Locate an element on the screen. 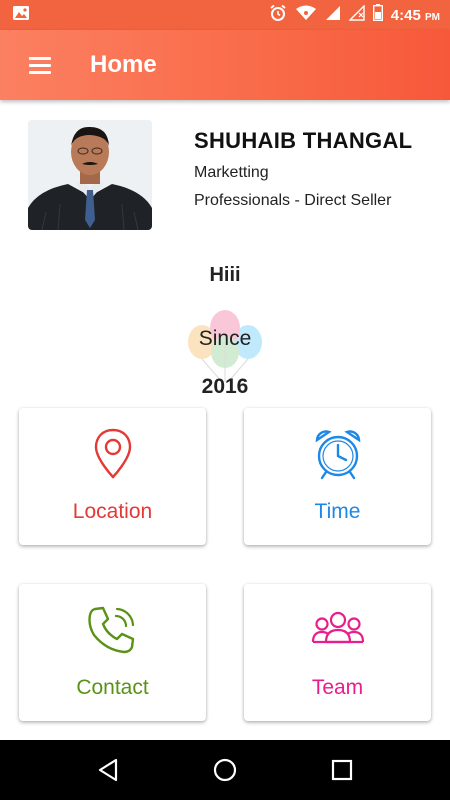  back-triangle-icon is located at coordinates (108, 770).